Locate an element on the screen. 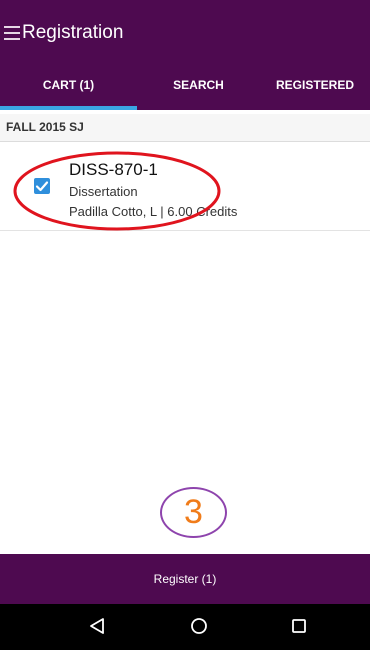  back-icon is located at coordinates (97, 626).